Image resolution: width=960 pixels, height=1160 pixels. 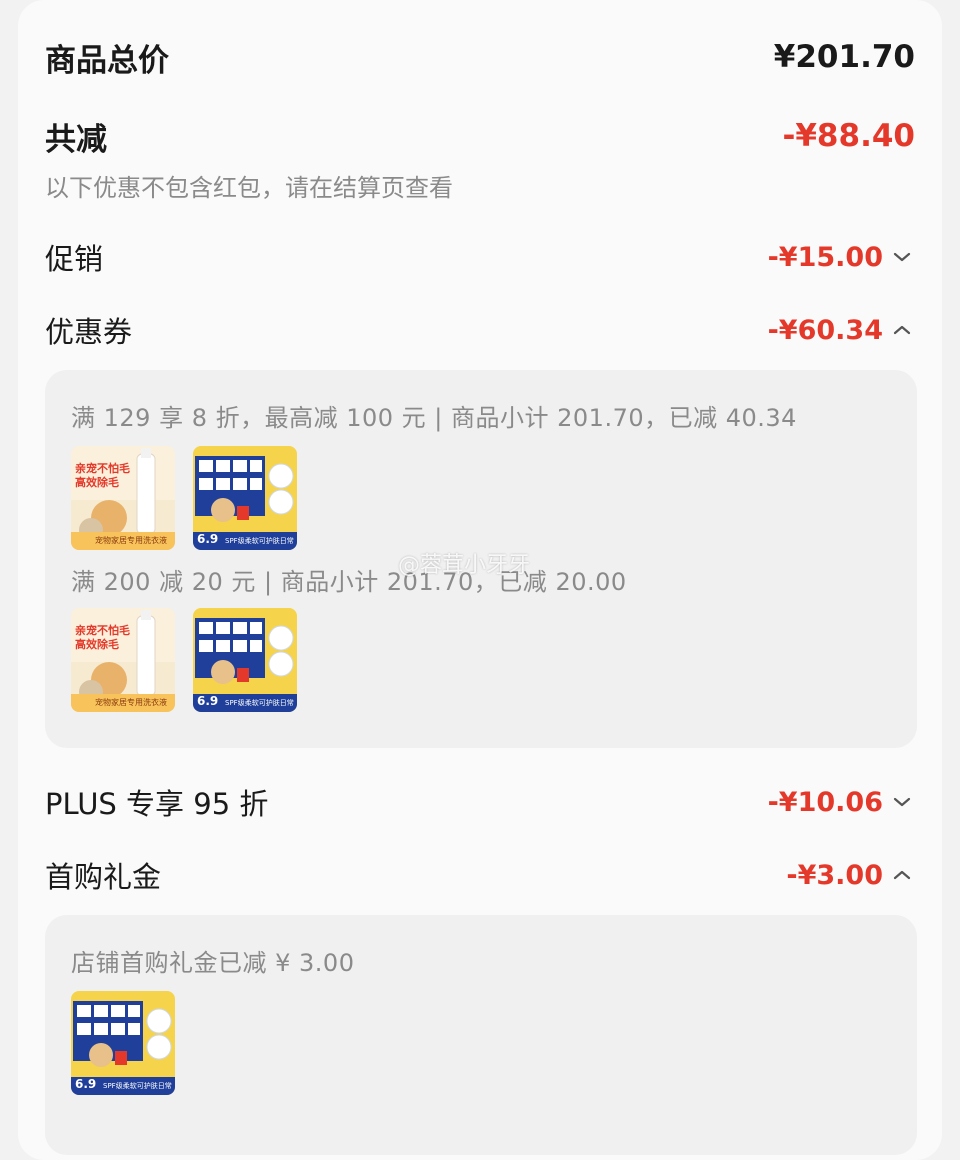 I want to click on total-value: ¥201.70, so click(x=844, y=57).